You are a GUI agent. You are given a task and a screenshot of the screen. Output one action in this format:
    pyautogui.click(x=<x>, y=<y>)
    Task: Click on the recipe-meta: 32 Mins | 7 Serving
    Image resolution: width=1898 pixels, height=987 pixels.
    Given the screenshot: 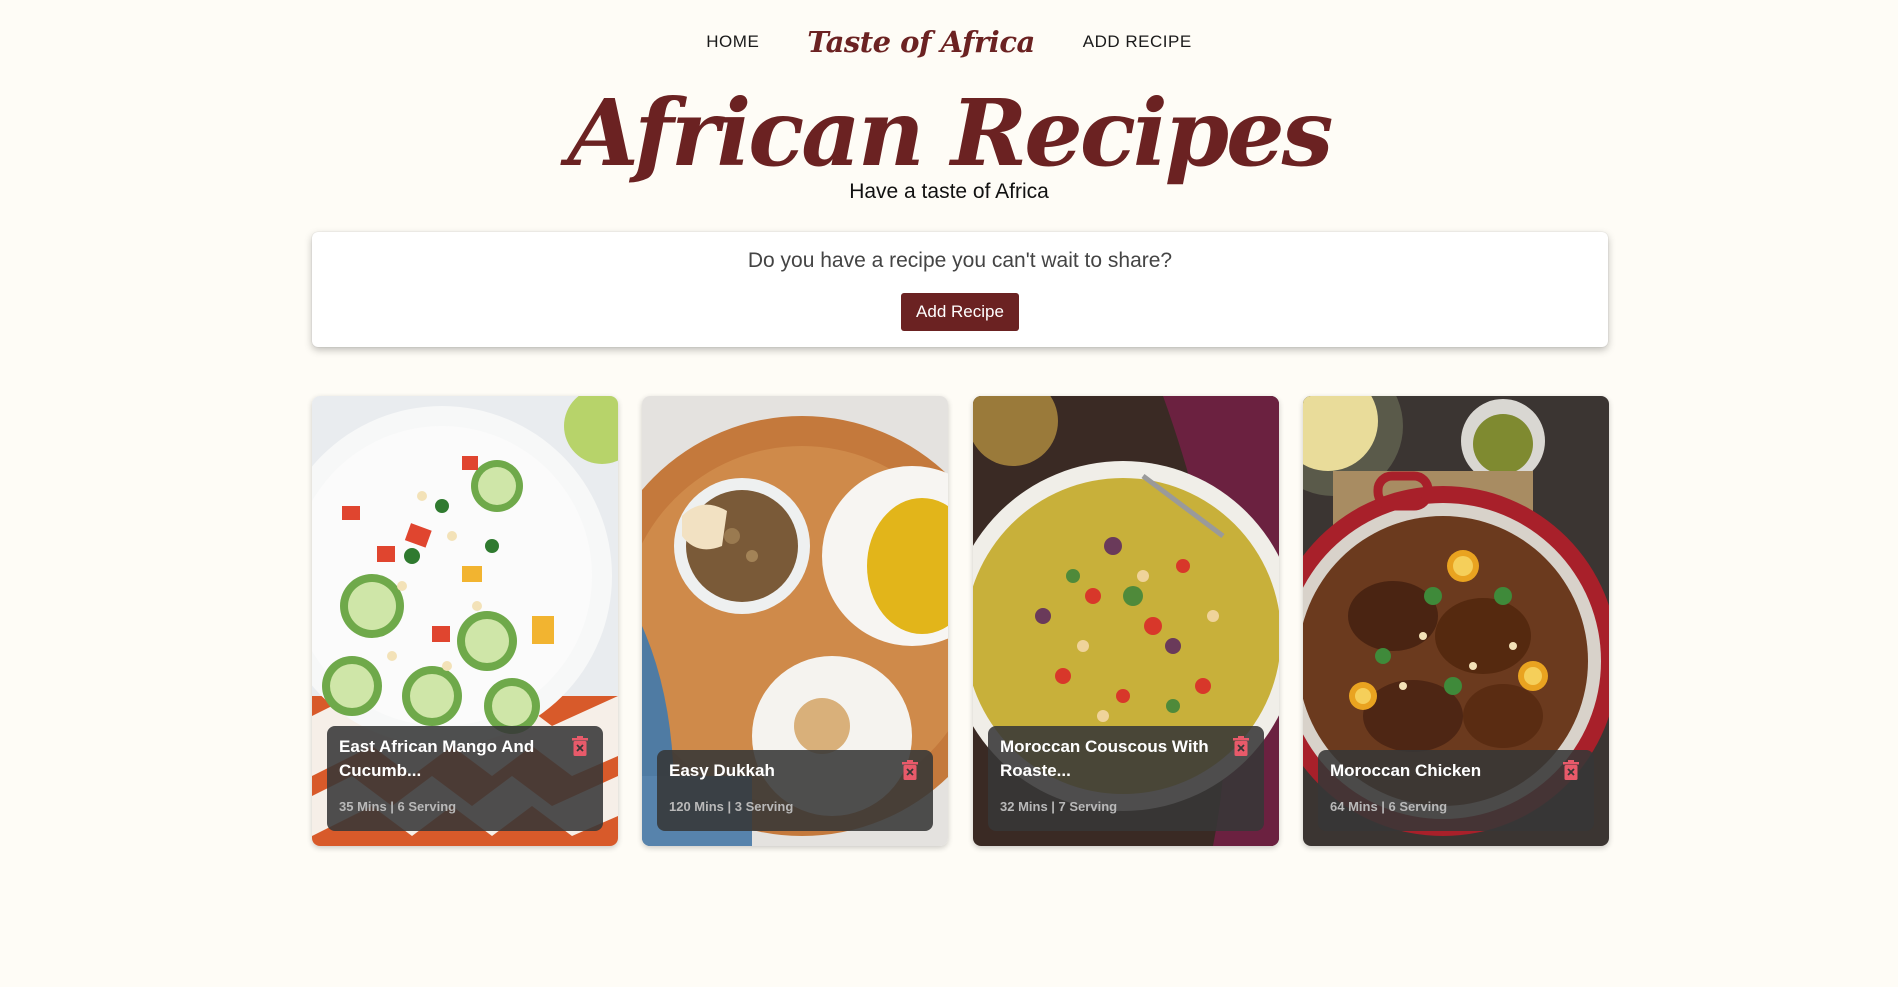 What is the action you would take?
    pyautogui.click(x=1059, y=806)
    